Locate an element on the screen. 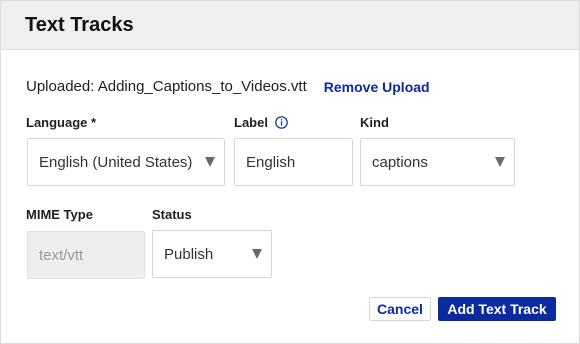  remove-upload-link: Remove Upload is located at coordinates (377, 87).